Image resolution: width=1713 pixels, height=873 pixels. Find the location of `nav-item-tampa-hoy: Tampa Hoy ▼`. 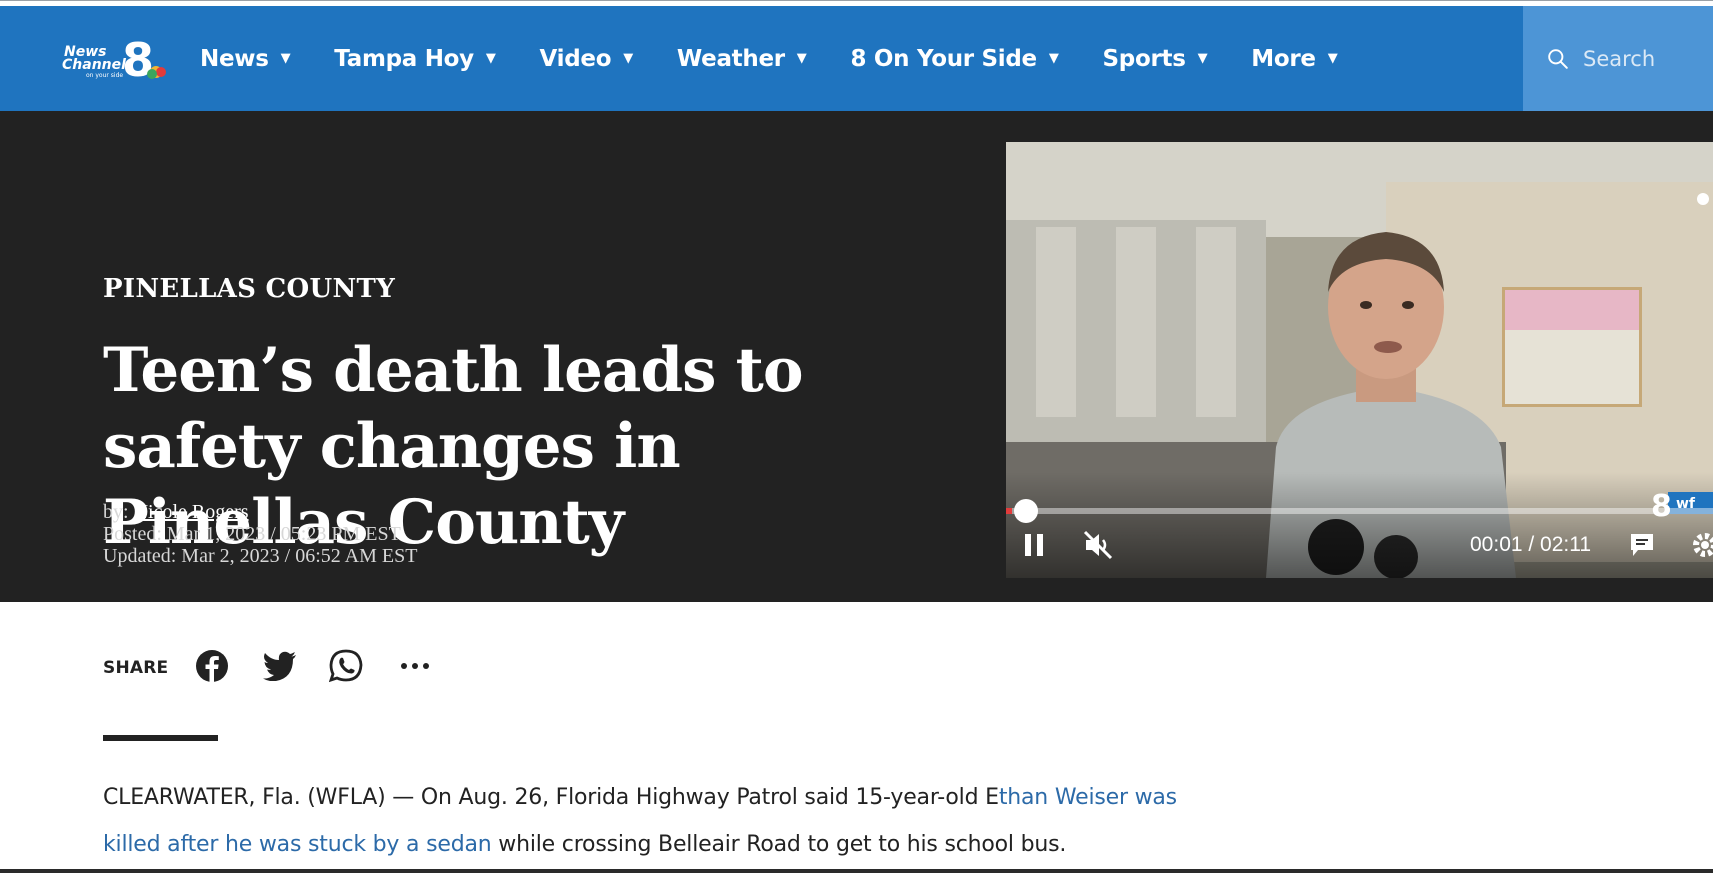

nav-item-tampa-hoy: Tampa Hoy ▼ is located at coordinates (415, 58).